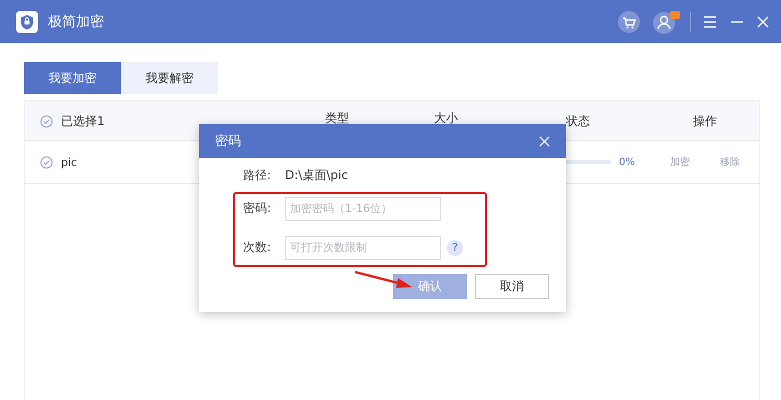 Image resolution: width=781 pixels, height=400 pixels. What do you see at coordinates (737, 21) in the screenshot?
I see `minimize-icon` at bounding box center [737, 21].